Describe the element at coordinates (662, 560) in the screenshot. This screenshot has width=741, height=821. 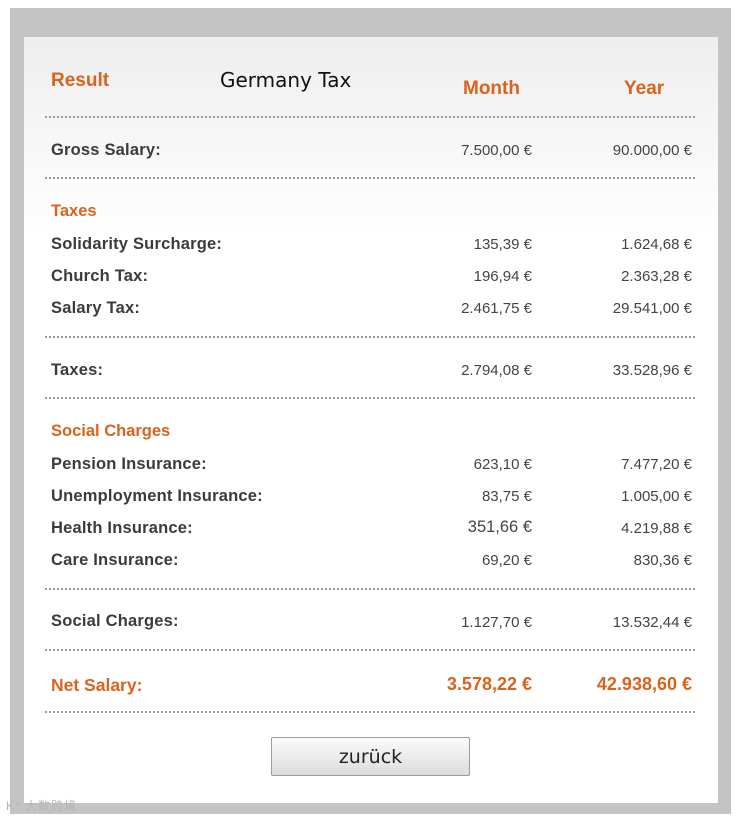
I see `care-insurance-year: 830,36 €` at that location.